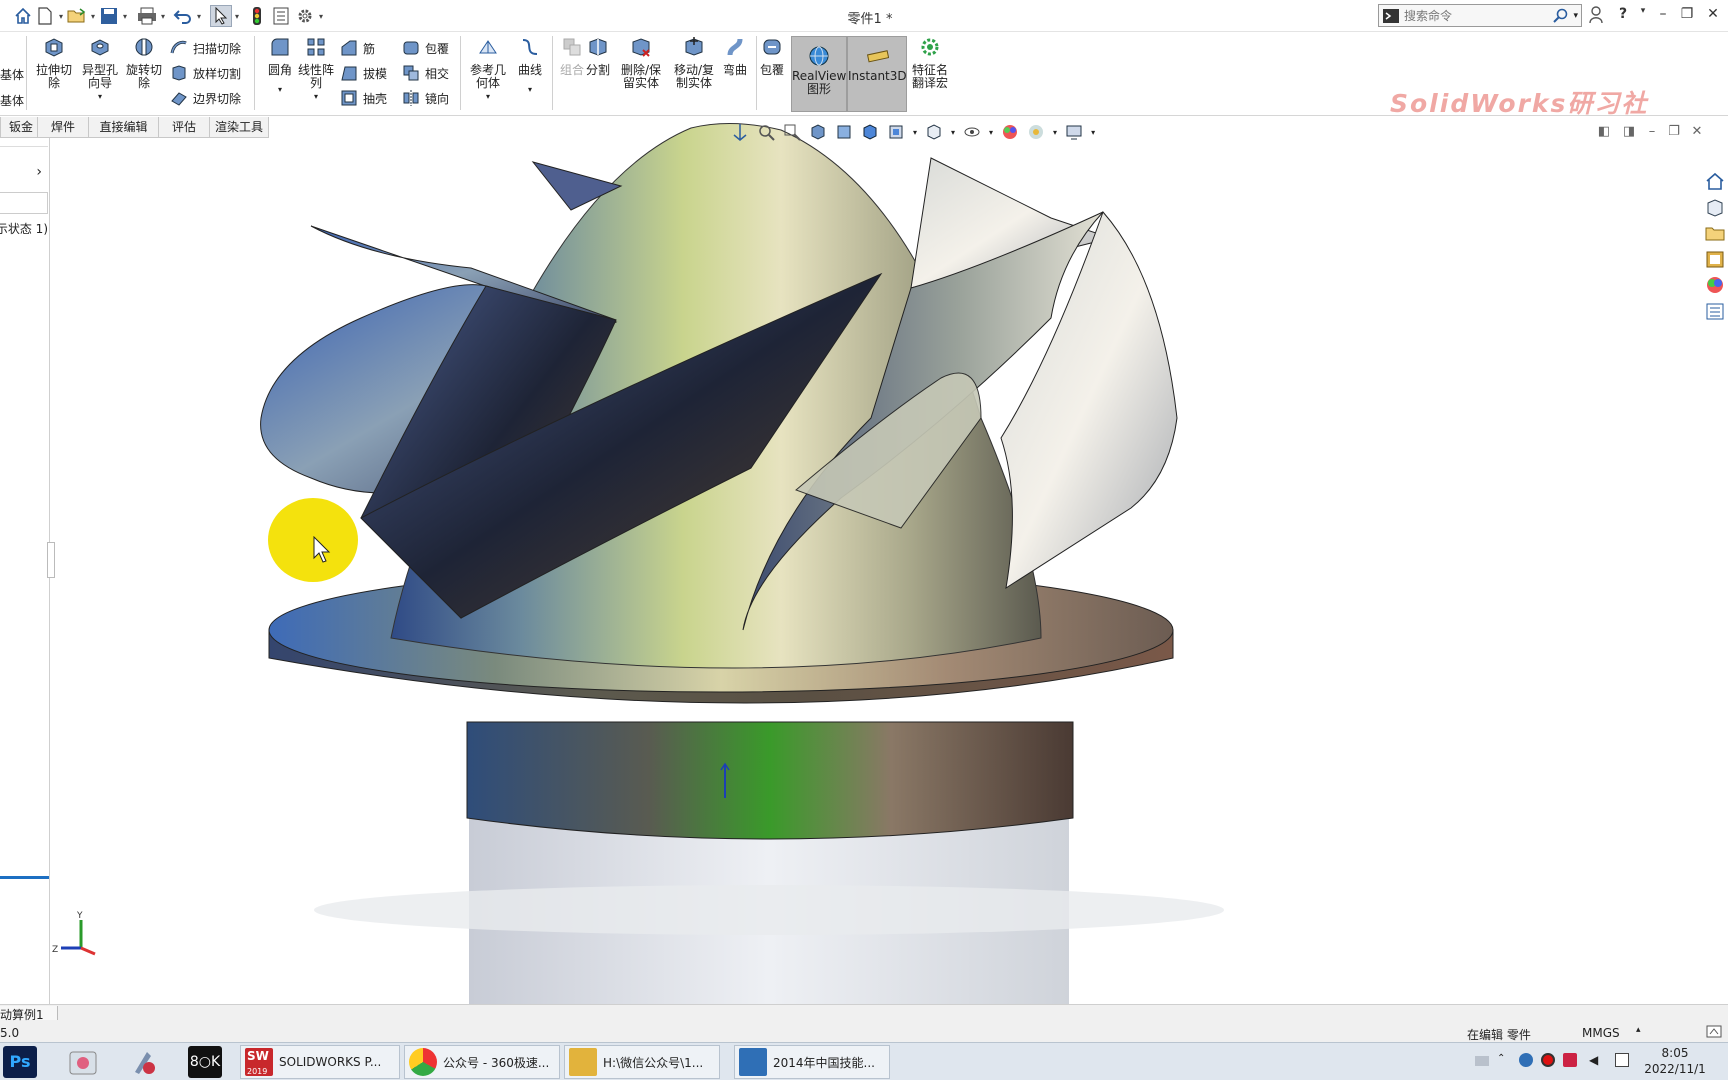 This screenshot has width=1728, height=1080. I want to click on status-help-icon, so click(1714, 1033).